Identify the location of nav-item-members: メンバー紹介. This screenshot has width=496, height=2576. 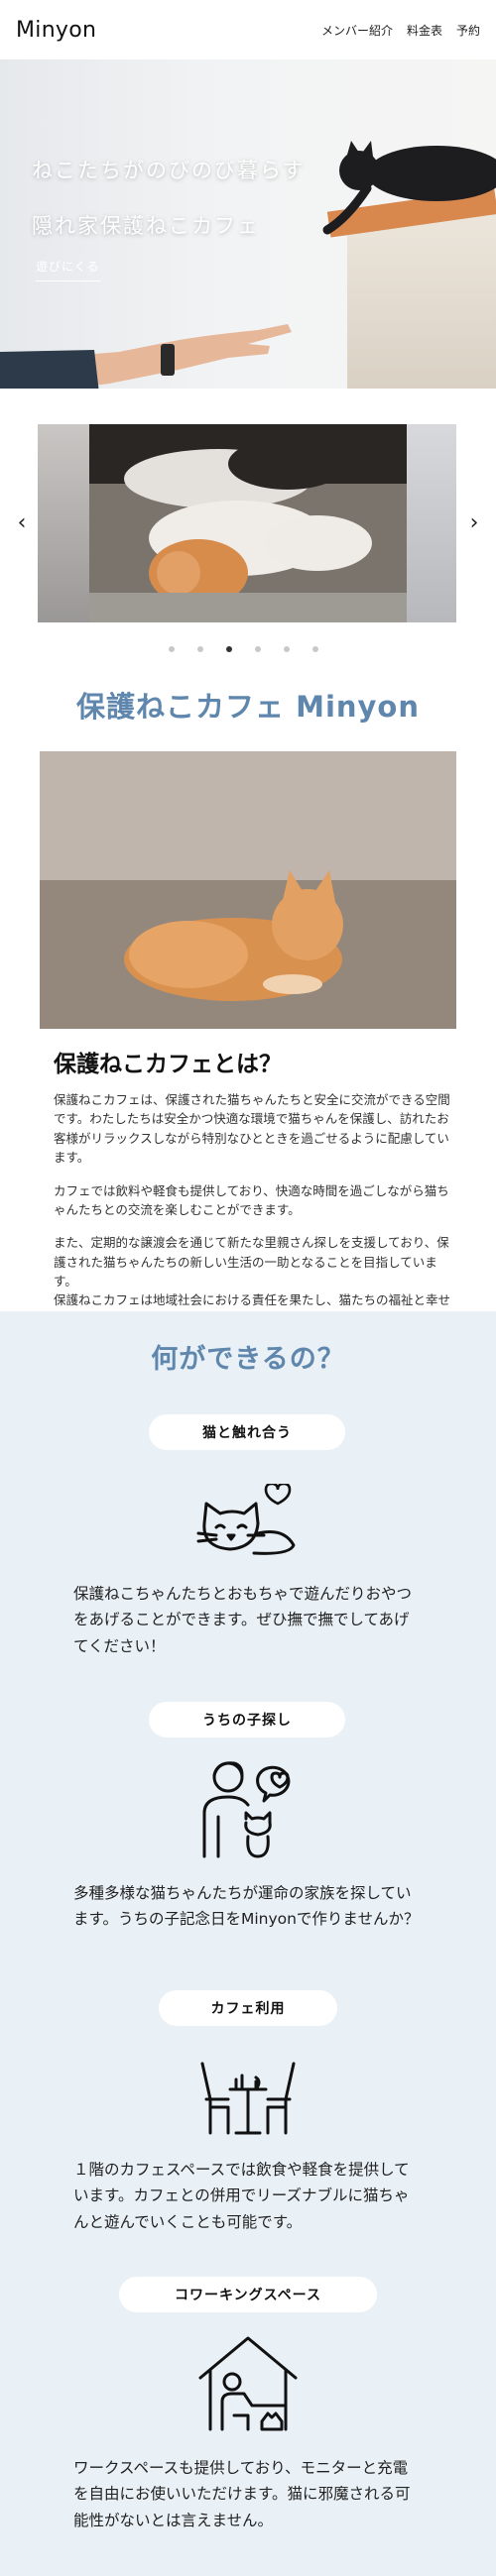
(357, 30).